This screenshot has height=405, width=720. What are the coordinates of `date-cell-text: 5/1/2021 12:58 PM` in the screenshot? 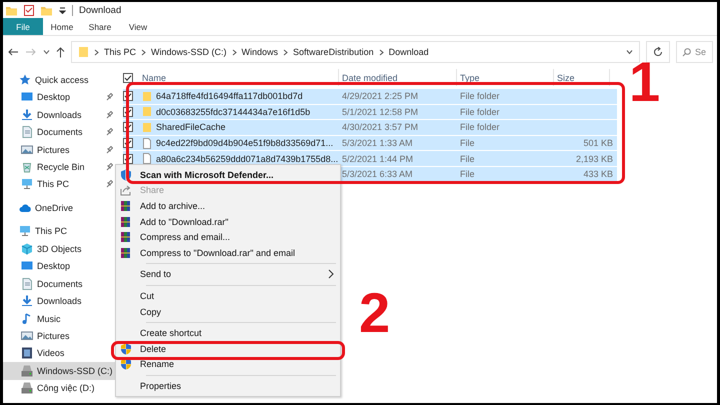 It's located at (381, 111).